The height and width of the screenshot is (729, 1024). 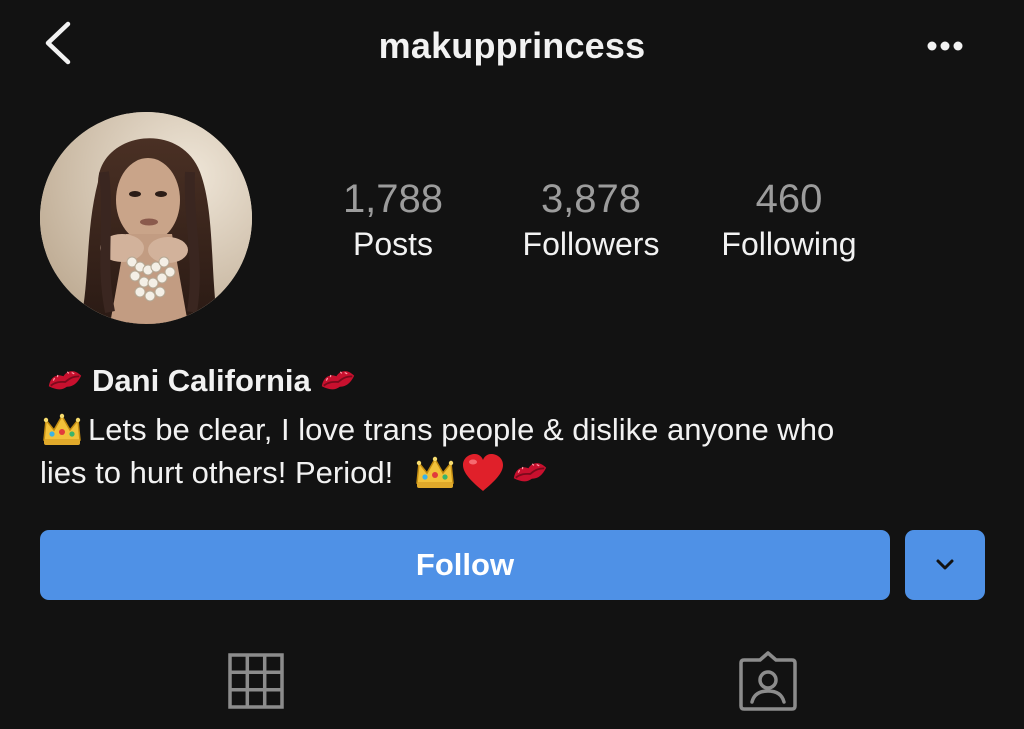 I want to click on following-label: Following, so click(x=789, y=244).